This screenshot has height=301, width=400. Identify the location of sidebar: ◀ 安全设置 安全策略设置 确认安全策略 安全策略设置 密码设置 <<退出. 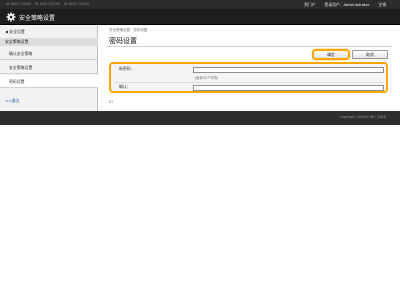
(49, 68).